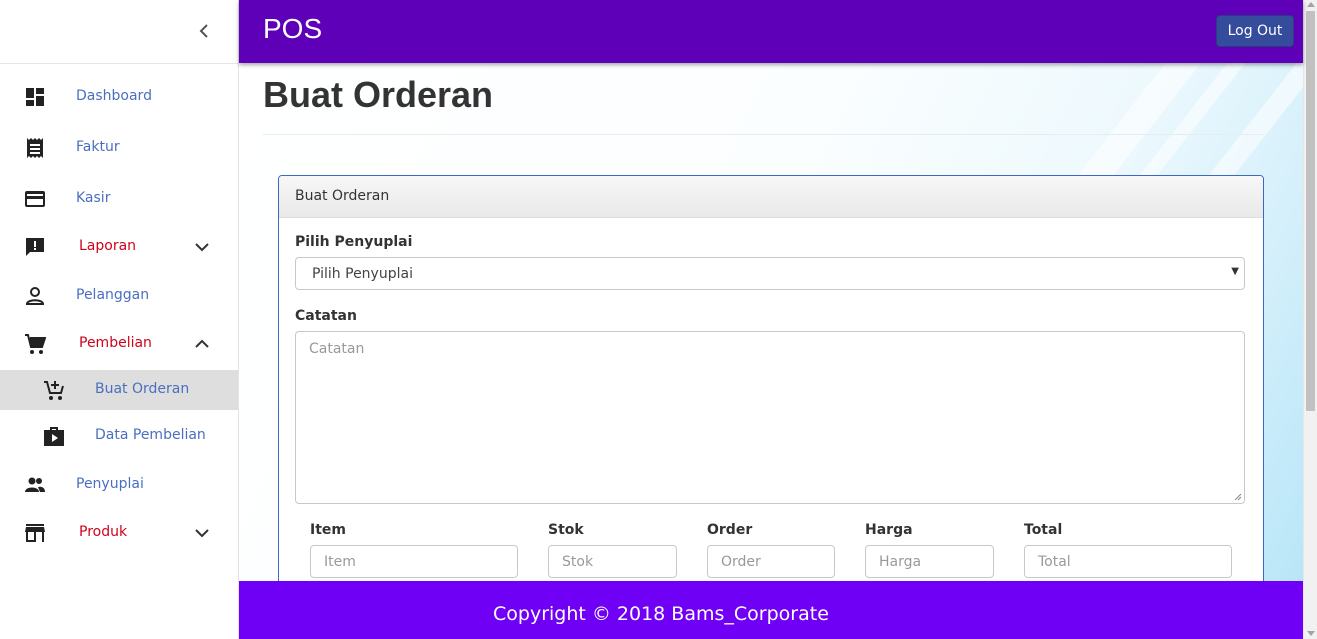 The height and width of the screenshot is (639, 1317). I want to click on sidebar-item-buat-orderan: Buat Orderan, so click(119, 390).